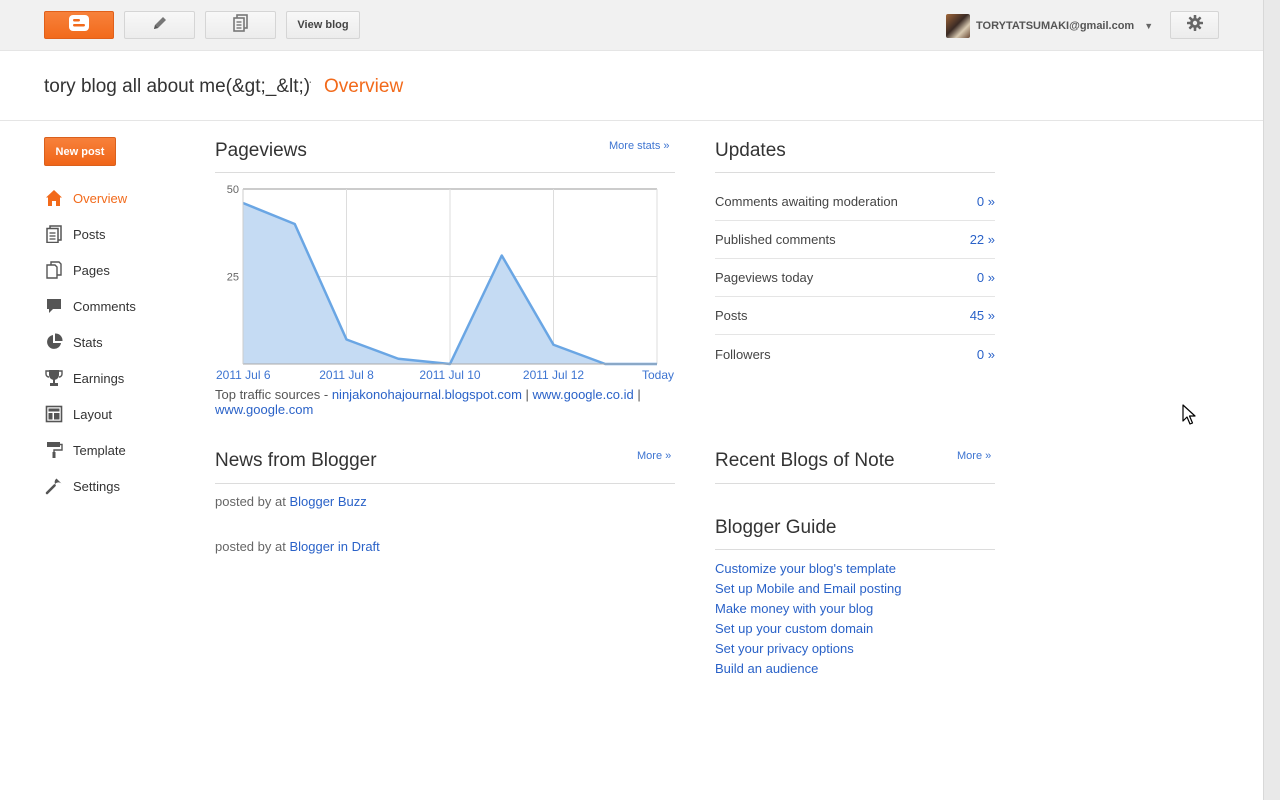 The image size is (1280, 800). I want to click on sidebar-item-label: Comments, so click(104, 306).